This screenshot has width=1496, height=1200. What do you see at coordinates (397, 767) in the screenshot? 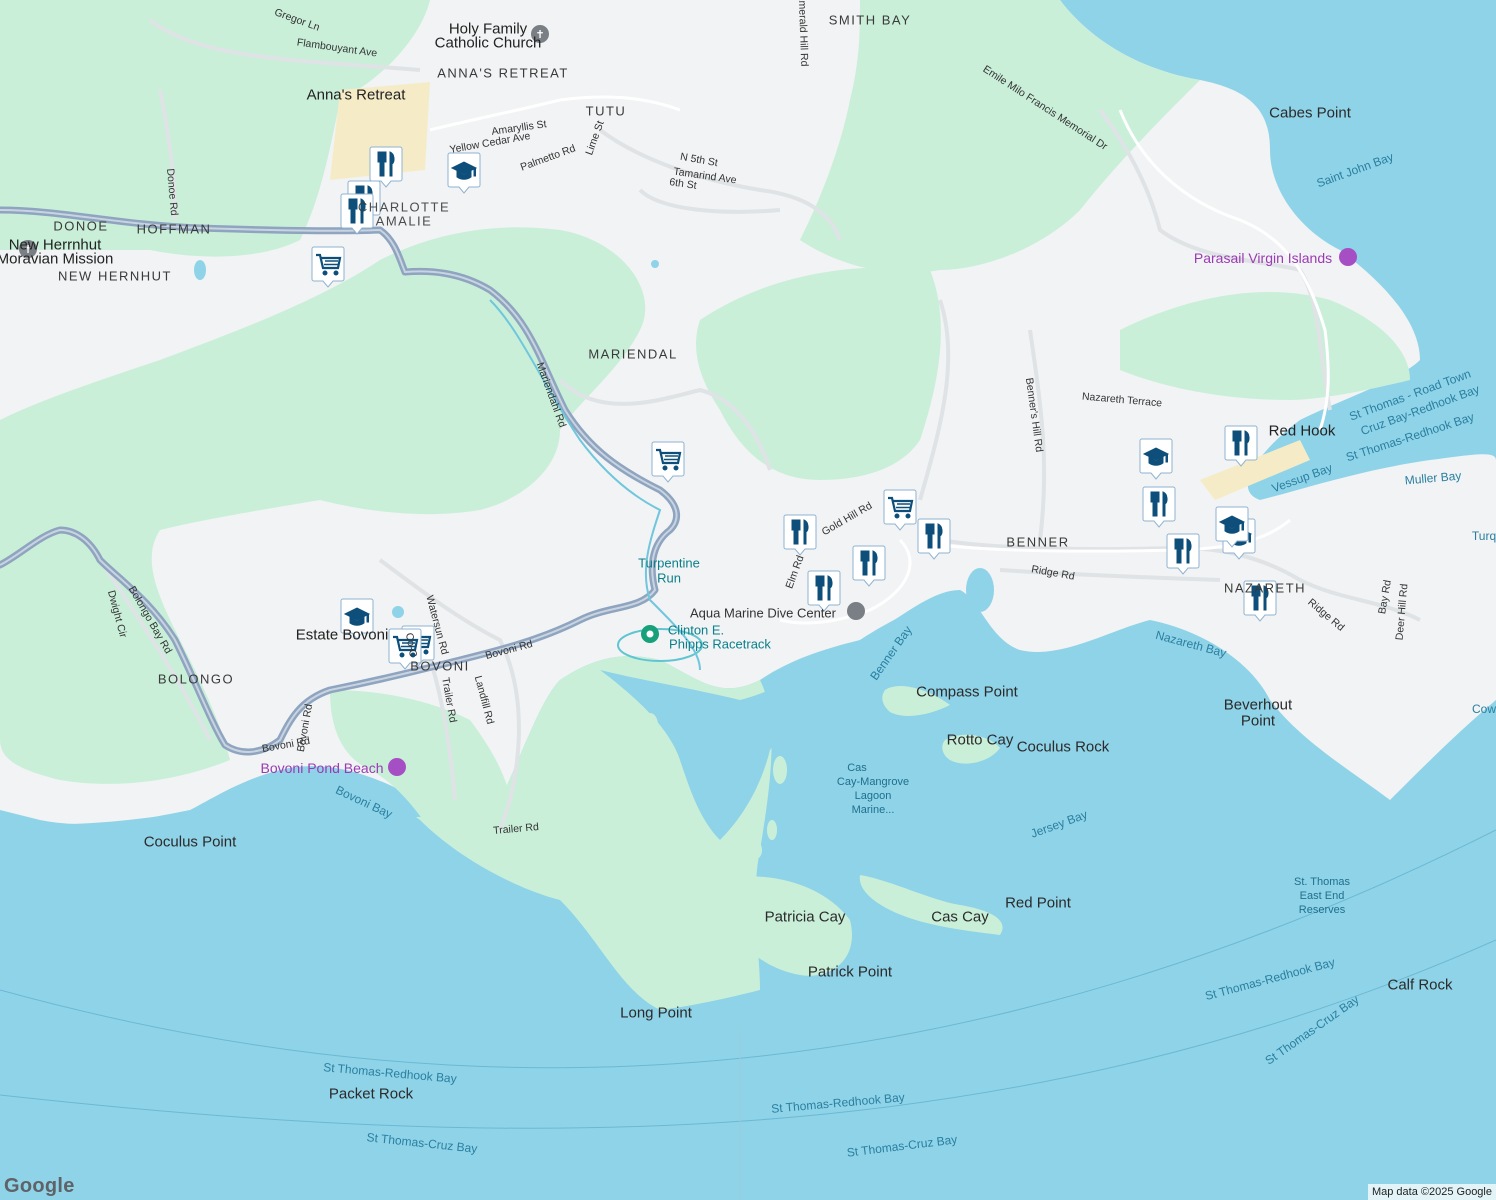
I see `beach-camera-icon` at bounding box center [397, 767].